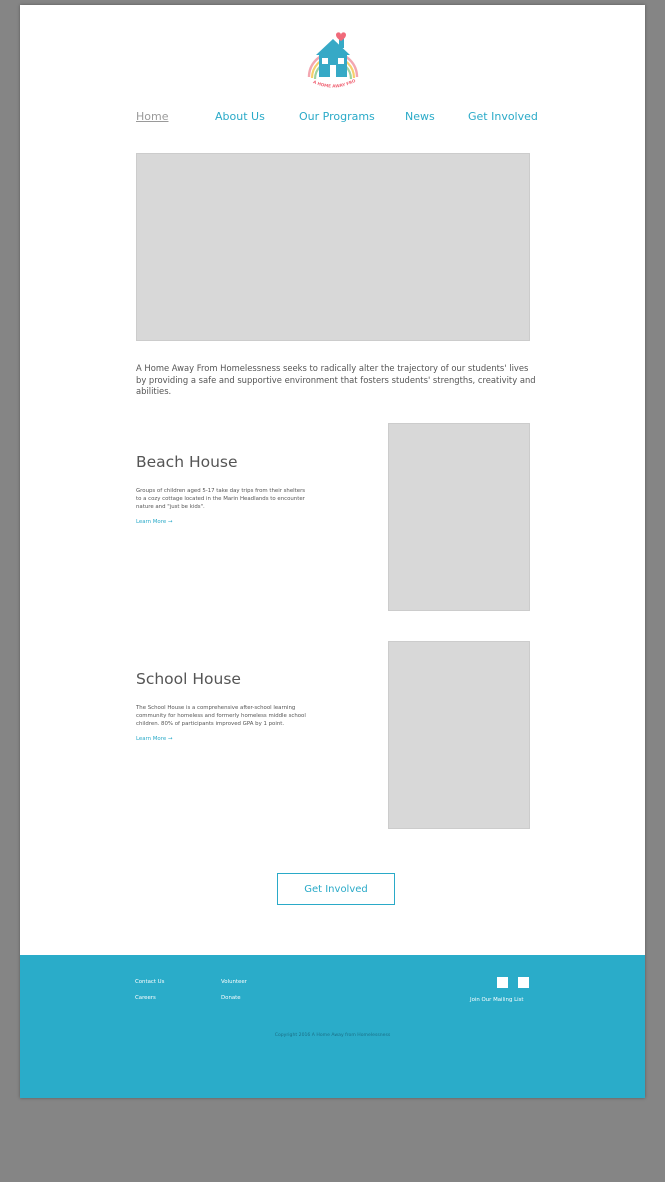  I want to click on house-logo-icon: A HOME AWAY FROM HOMELESSNESS, so click(331, 56).